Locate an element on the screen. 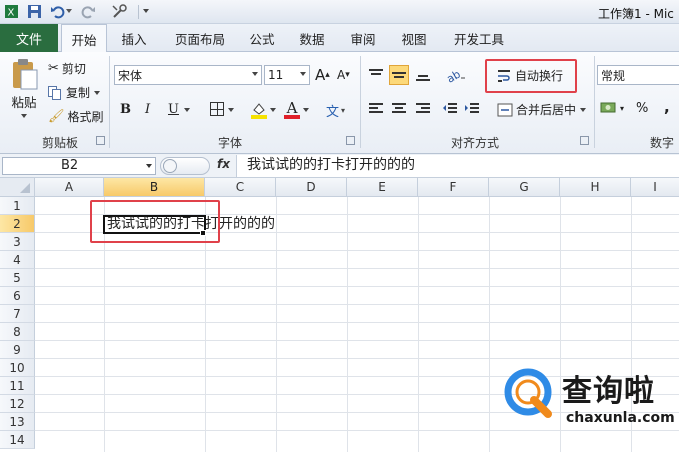 The width and height of the screenshot is (679, 452). copy-button: 复制 is located at coordinates (74, 92).